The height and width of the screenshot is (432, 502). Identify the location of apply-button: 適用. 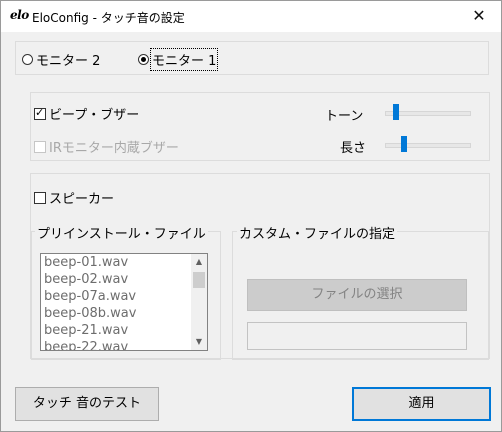
(421, 404).